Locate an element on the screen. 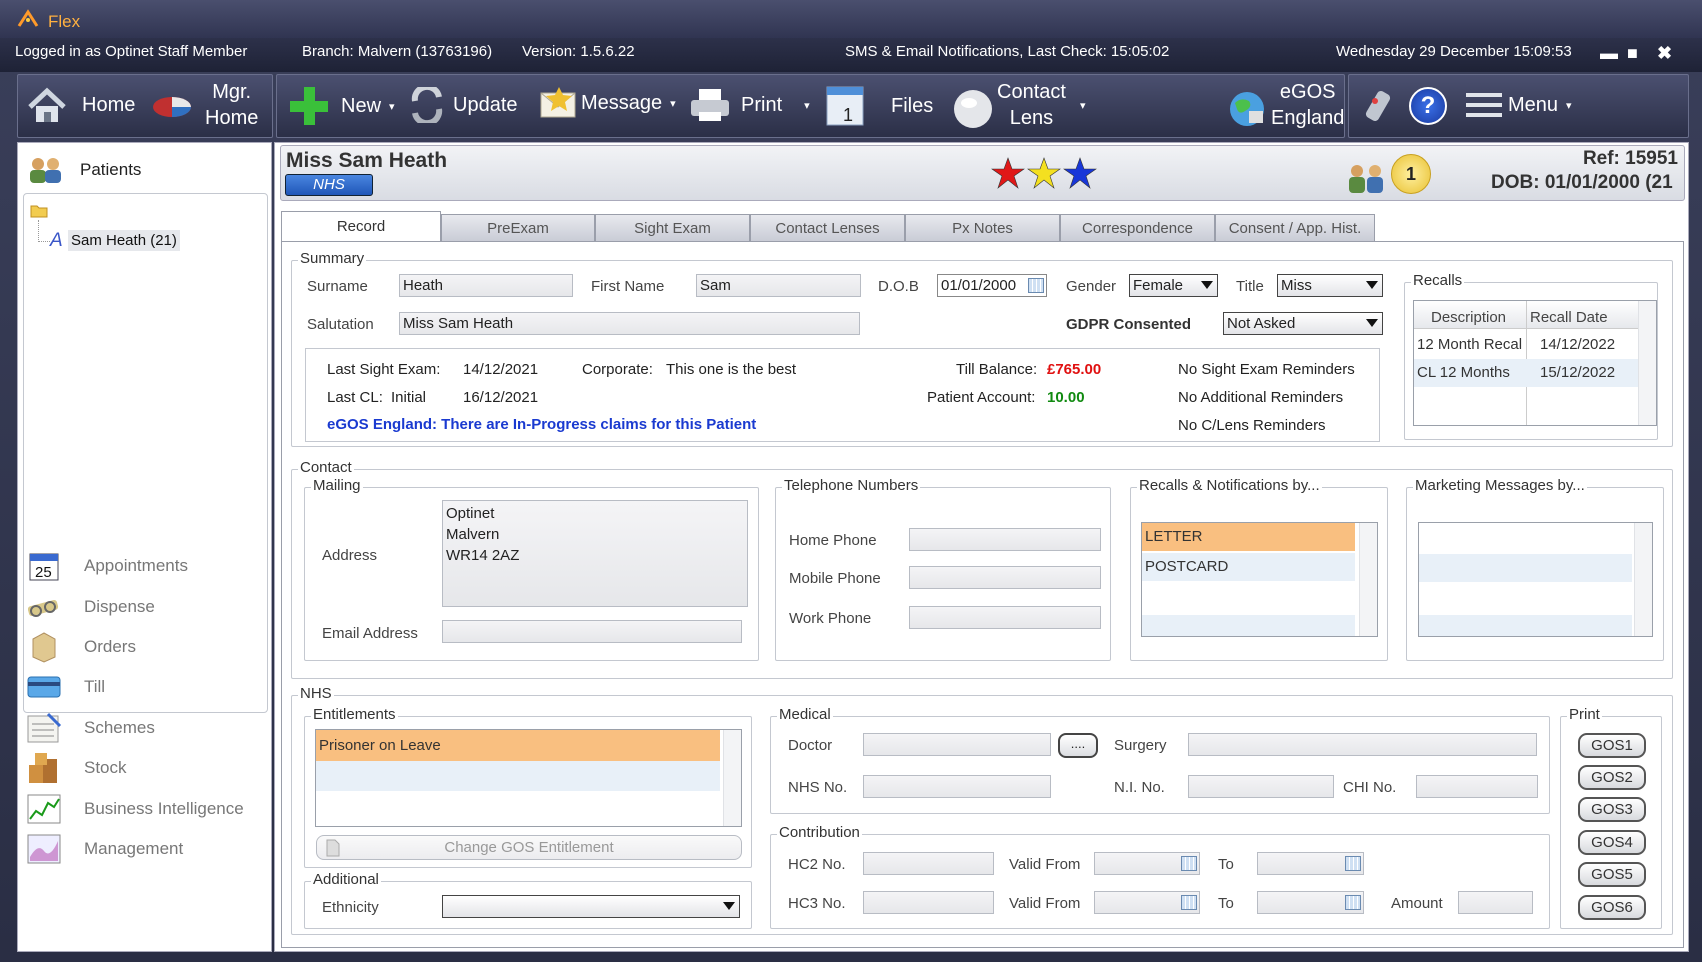  toolbar-group-home: Home Mgr. Home is located at coordinates (145, 106).